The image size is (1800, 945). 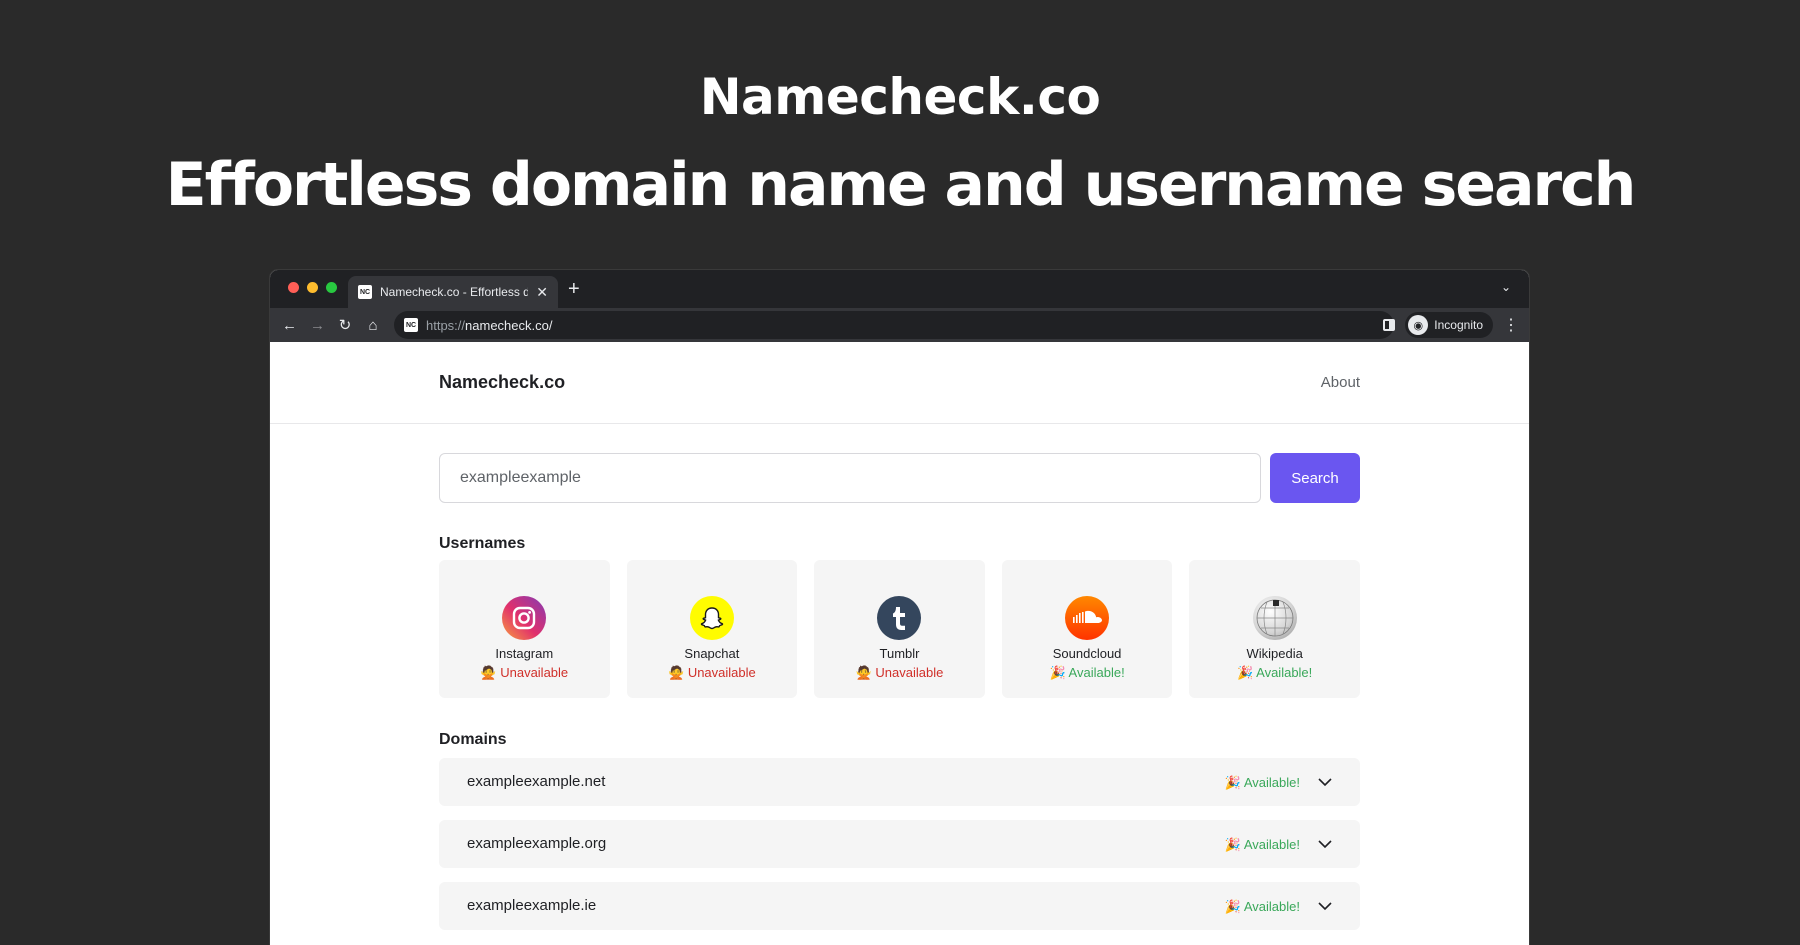 What do you see at coordinates (711, 618) in the screenshot?
I see `snapchat-icon` at bounding box center [711, 618].